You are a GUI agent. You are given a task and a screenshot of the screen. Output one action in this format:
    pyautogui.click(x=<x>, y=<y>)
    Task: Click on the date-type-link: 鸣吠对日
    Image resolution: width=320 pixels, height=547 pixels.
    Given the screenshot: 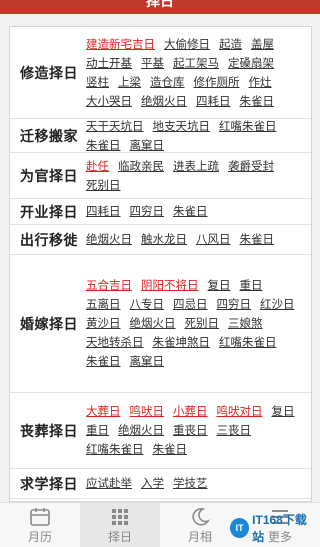 What is the action you would take?
    pyautogui.click(x=240, y=411)
    